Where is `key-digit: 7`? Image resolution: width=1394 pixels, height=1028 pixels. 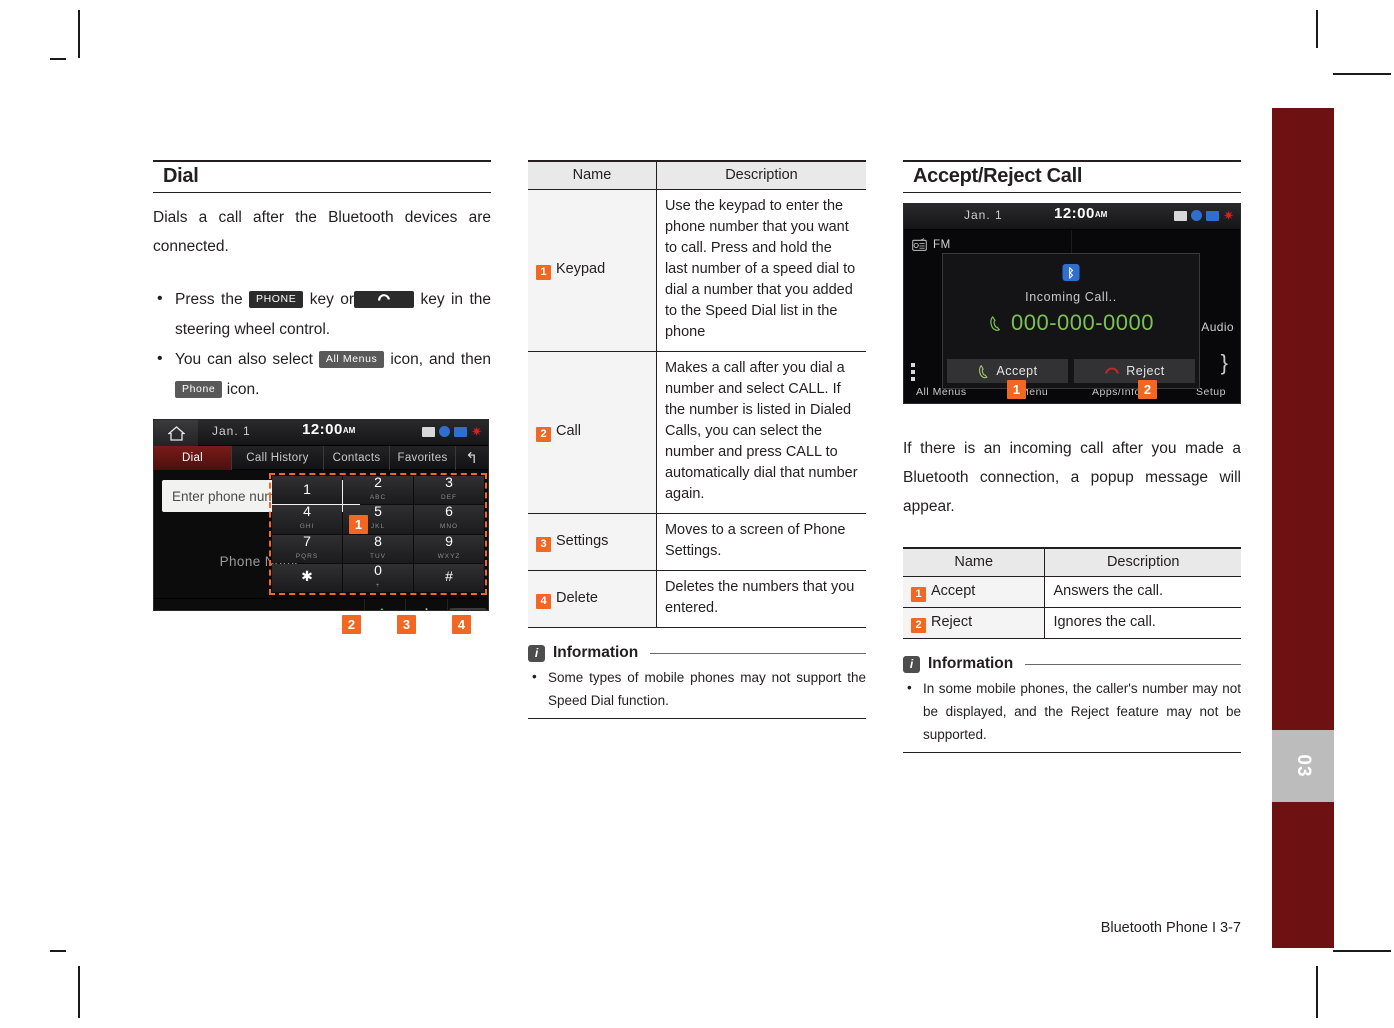 key-digit: 7 is located at coordinates (307, 540).